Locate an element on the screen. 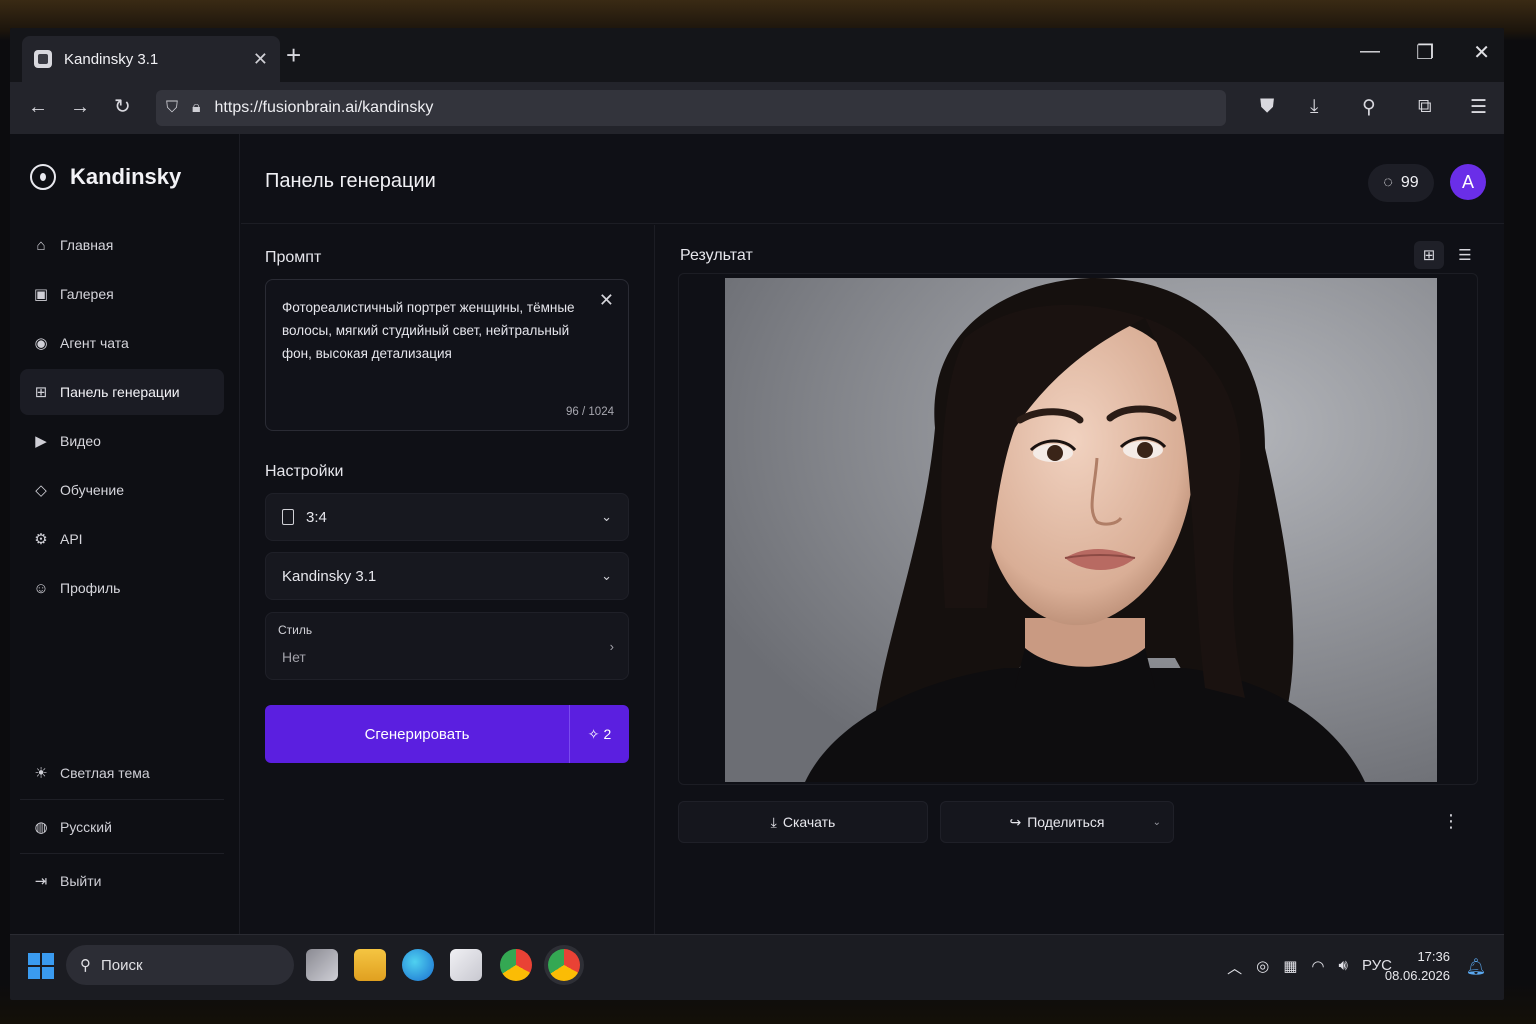 This screenshot has width=1536, height=1024. kandinsky-logo-icon is located at coordinates (43, 177).